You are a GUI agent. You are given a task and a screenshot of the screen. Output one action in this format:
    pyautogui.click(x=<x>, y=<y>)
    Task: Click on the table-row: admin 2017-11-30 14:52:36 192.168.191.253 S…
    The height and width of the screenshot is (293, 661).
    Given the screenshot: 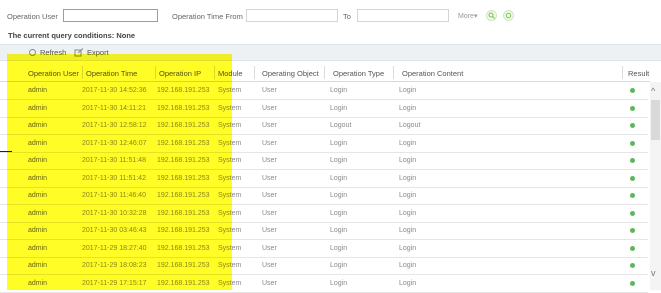 What is the action you would take?
    pyautogui.click(x=324, y=91)
    